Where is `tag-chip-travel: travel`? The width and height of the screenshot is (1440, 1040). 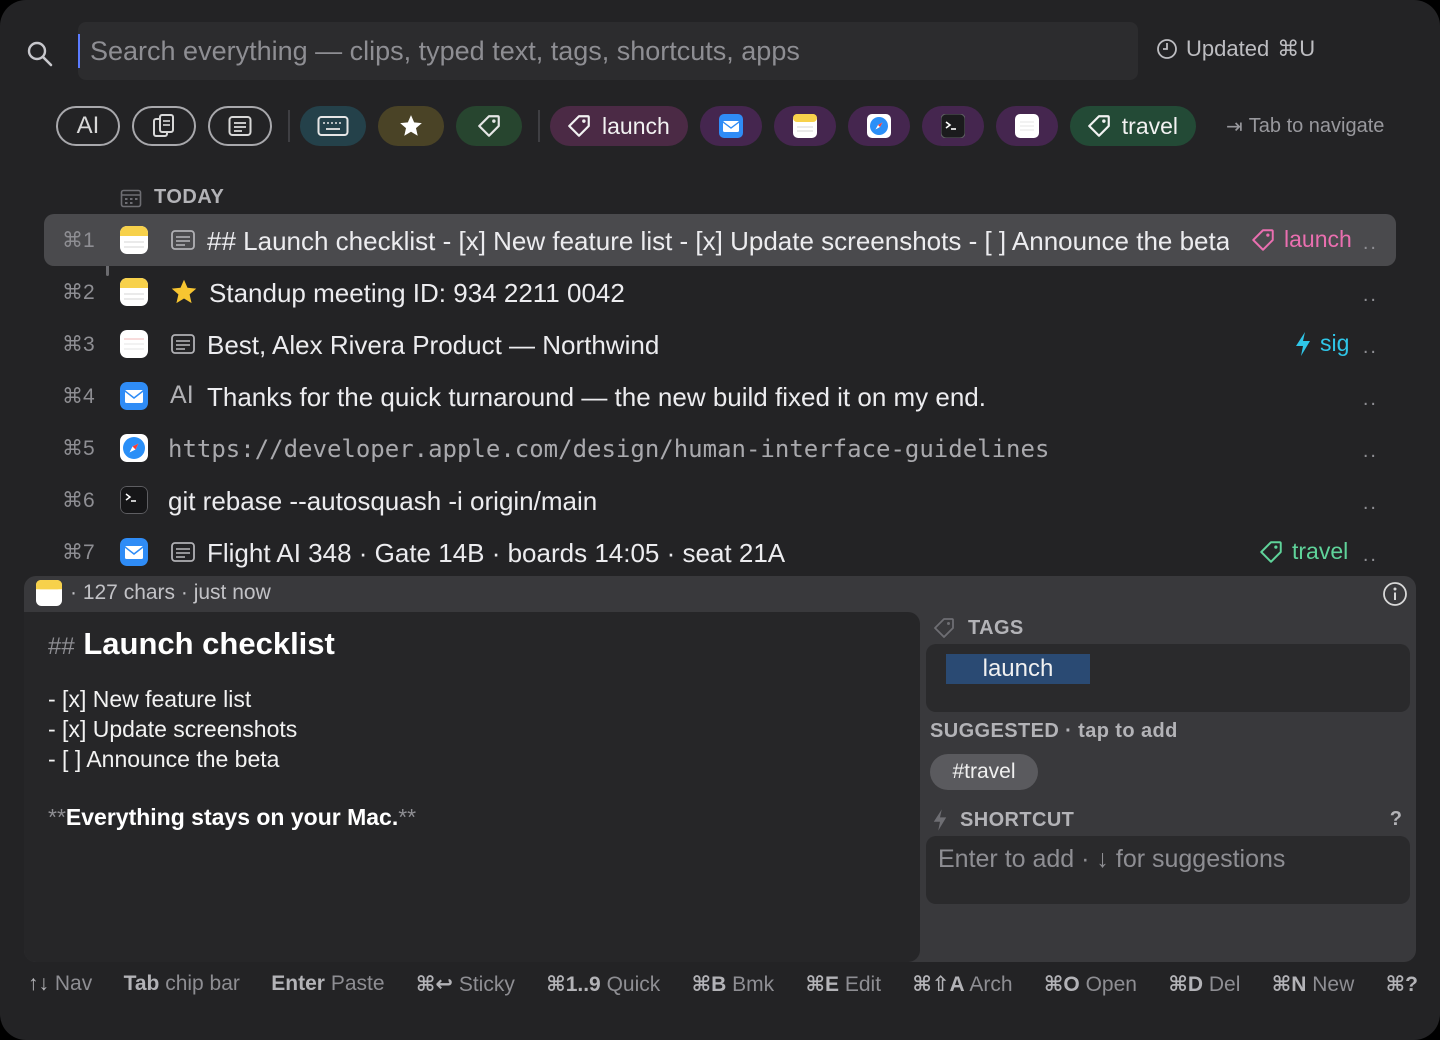
tag-chip-travel: travel is located at coordinates (1133, 126).